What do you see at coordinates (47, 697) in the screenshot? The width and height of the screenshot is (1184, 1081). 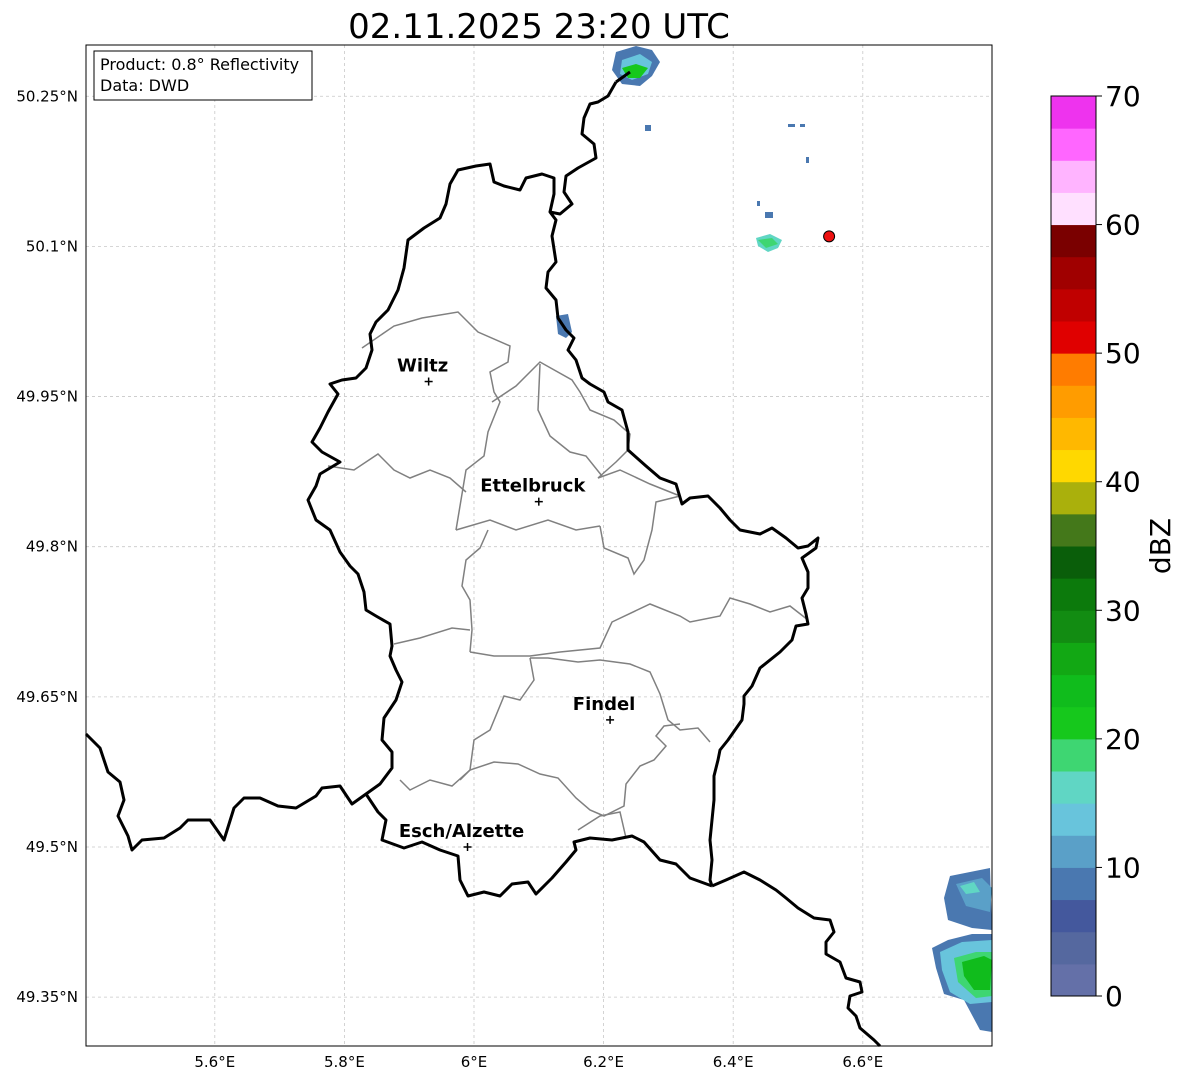 I see `lat-tick-label: 49.65°N` at bounding box center [47, 697].